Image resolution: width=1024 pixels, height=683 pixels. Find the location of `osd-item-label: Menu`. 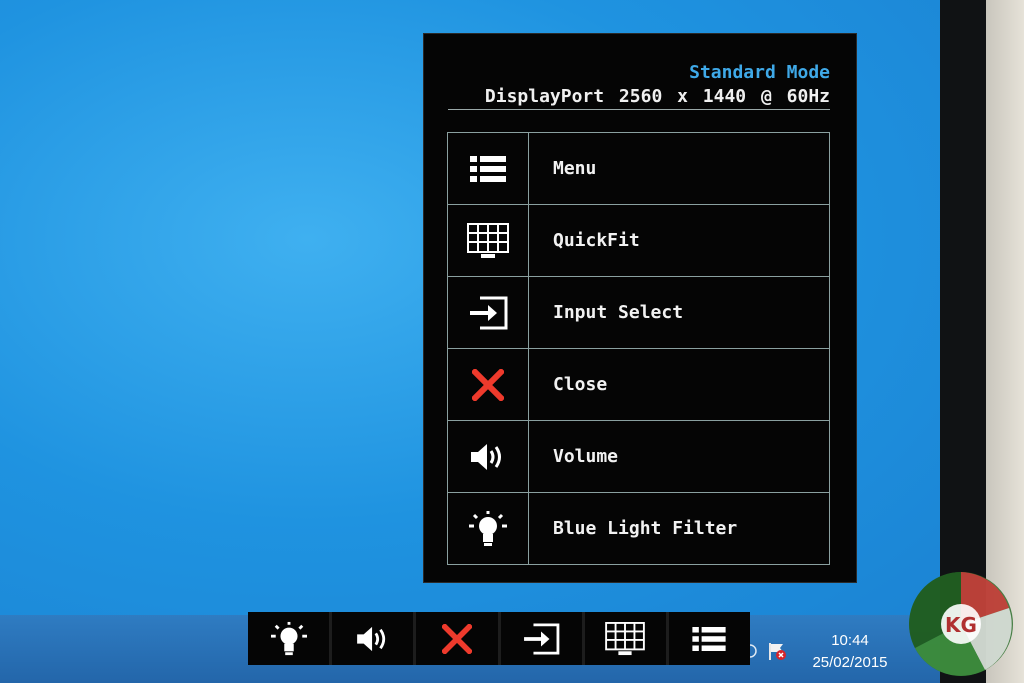

osd-item-label: Menu is located at coordinates (575, 168).